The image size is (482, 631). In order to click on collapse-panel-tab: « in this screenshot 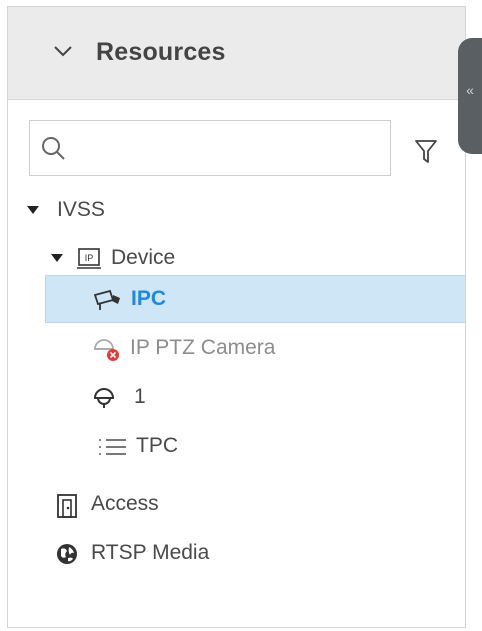, I will do `click(470, 96)`.